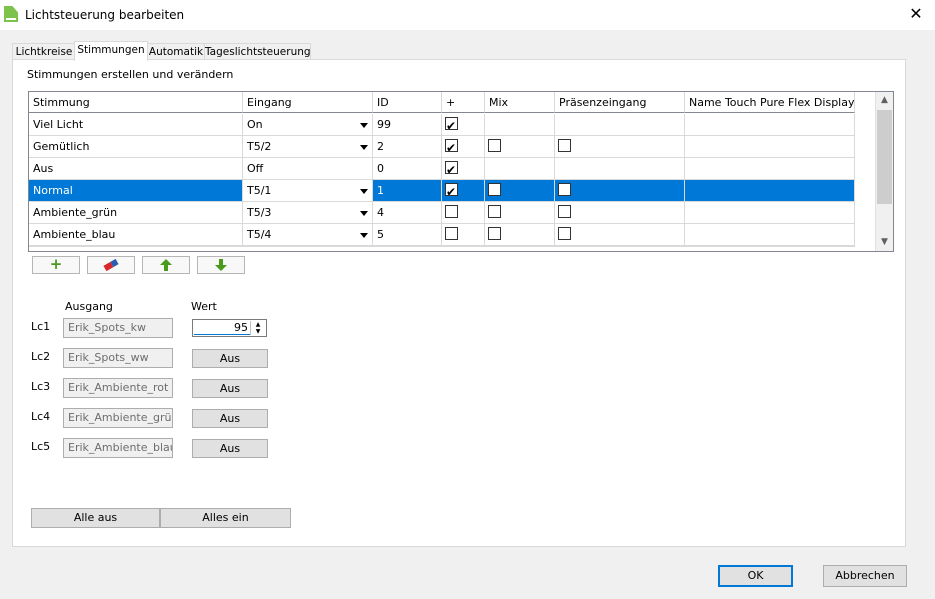  What do you see at coordinates (111, 51) in the screenshot?
I see `tab-stimmungen: Stimmungen` at bounding box center [111, 51].